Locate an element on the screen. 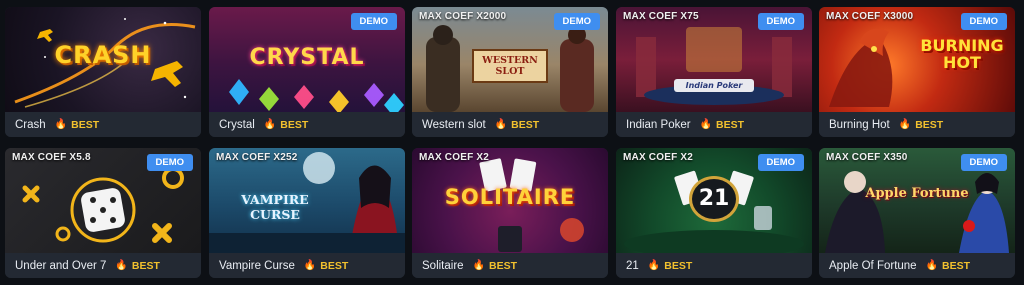 This screenshot has height=285, width=1024. game-thumbnail: WESTERN SLOT MAX COEF X2000 DEMO is located at coordinates (510, 59).